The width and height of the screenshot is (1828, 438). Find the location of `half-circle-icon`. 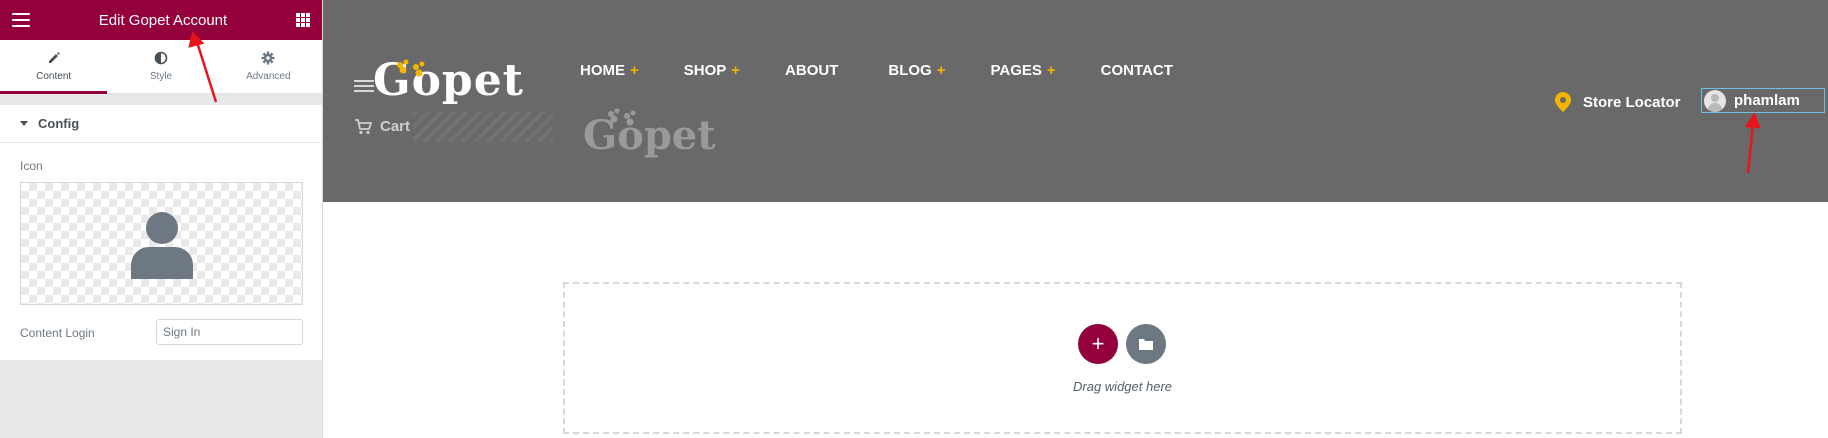

half-circle-icon is located at coordinates (161, 58).